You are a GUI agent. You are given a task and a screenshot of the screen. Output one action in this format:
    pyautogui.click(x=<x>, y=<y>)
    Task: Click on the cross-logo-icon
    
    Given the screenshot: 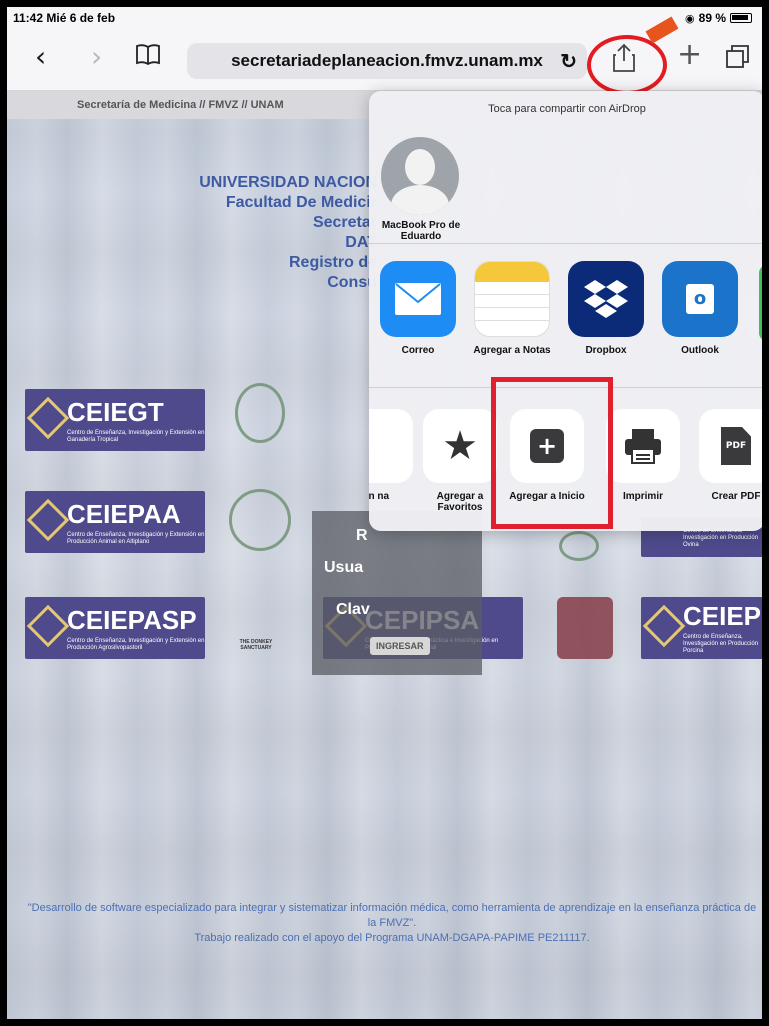 What is the action you would take?
    pyautogui.click(x=585, y=628)
    